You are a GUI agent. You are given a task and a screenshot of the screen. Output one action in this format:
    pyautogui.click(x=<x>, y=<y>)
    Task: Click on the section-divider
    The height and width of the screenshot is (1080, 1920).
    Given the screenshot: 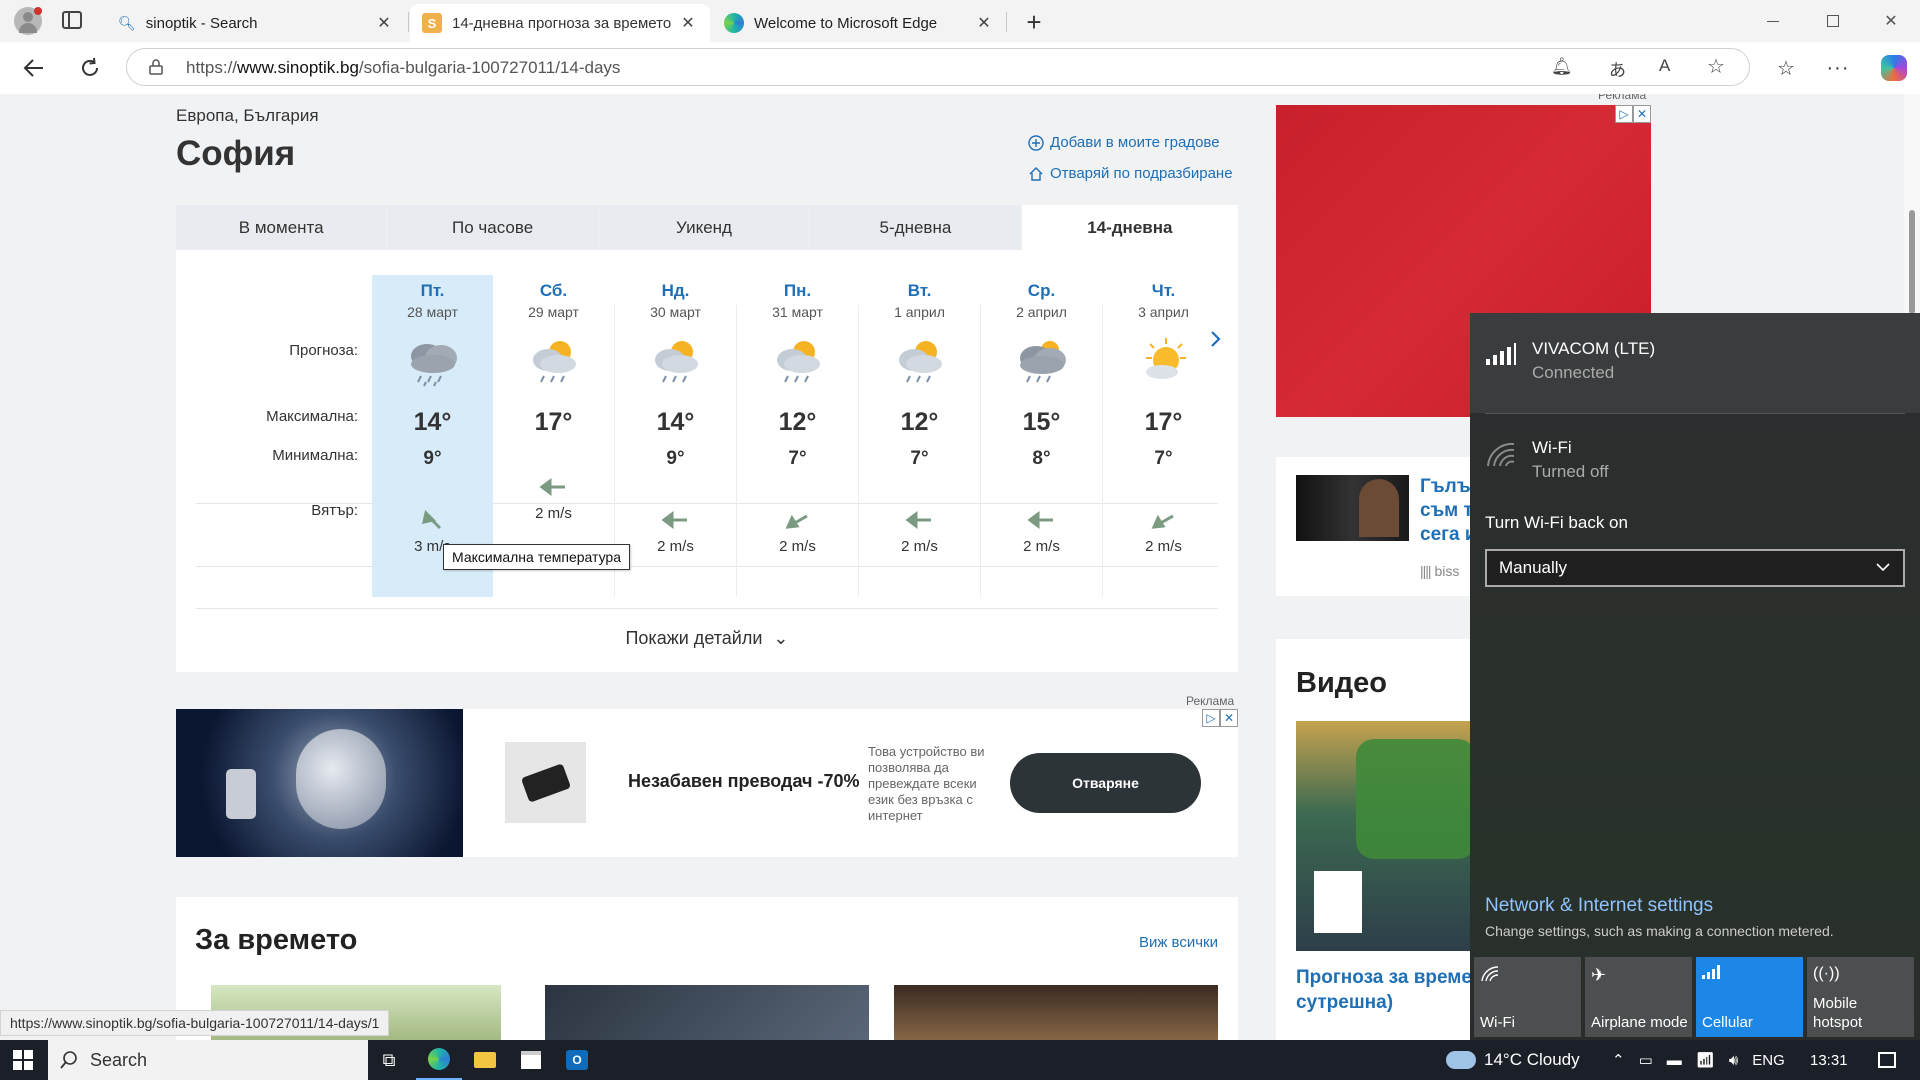 What is the action you would take?
    pyautogui.click(x=707, y=608)
    